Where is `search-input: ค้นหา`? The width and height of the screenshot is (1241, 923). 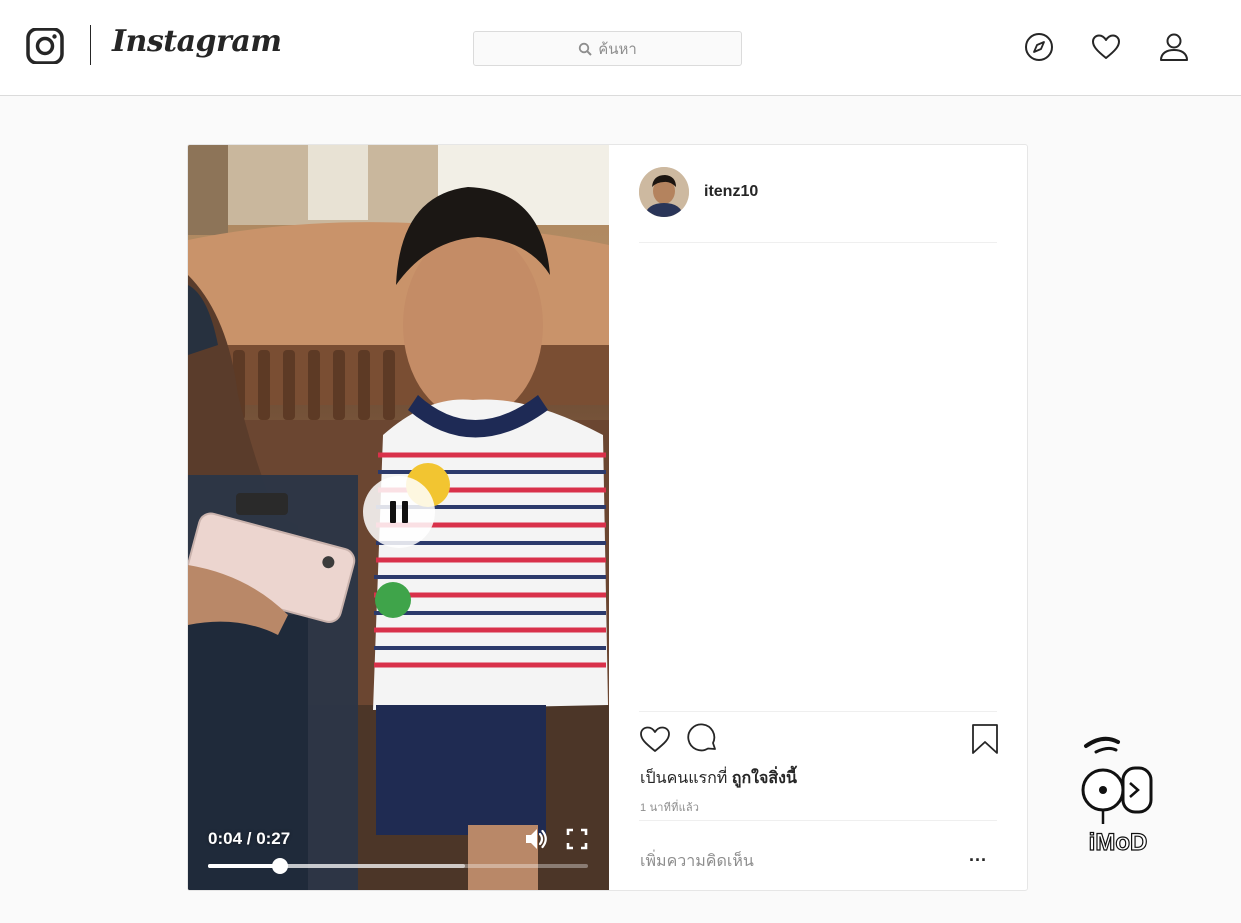
search-input: ค้นหา is located at coordinates (607, 48).